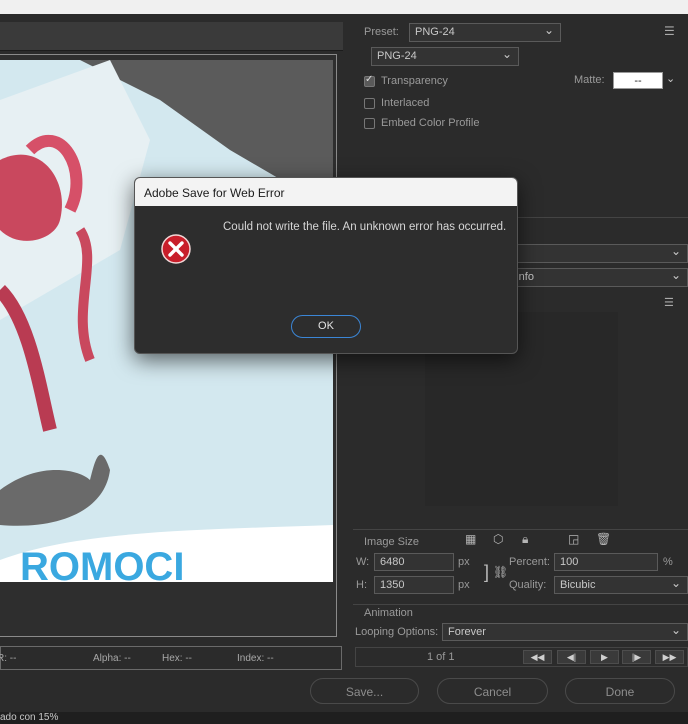  What do you see at coordinates (670, 78) in the screenshot?
I see `matte-chevron-icon: ⌄` at bounding box center [670, 78].